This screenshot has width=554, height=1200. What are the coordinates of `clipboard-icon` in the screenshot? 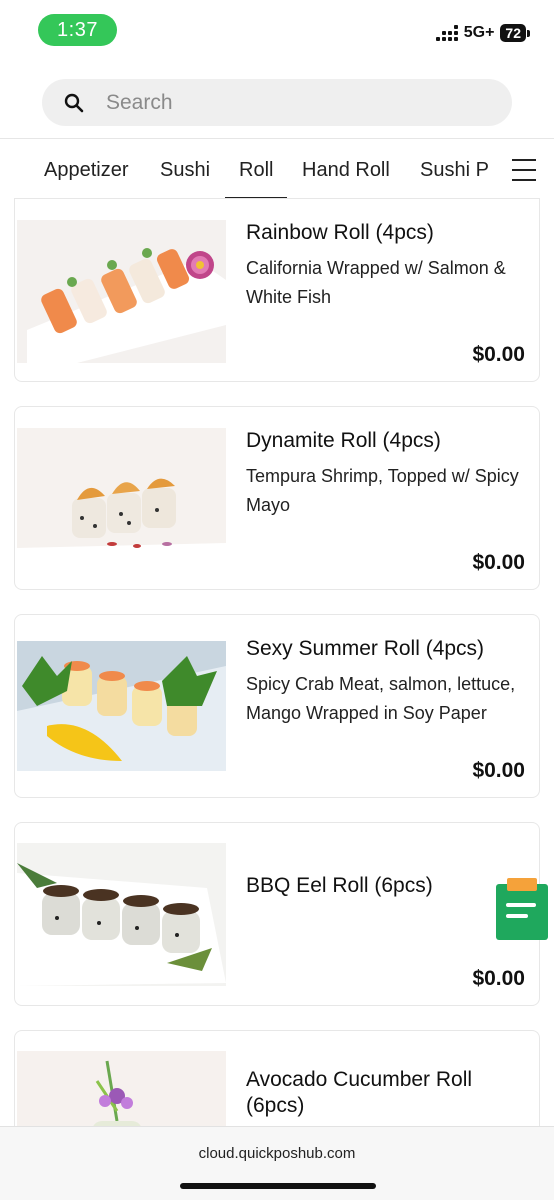 It's located at (522, 909).